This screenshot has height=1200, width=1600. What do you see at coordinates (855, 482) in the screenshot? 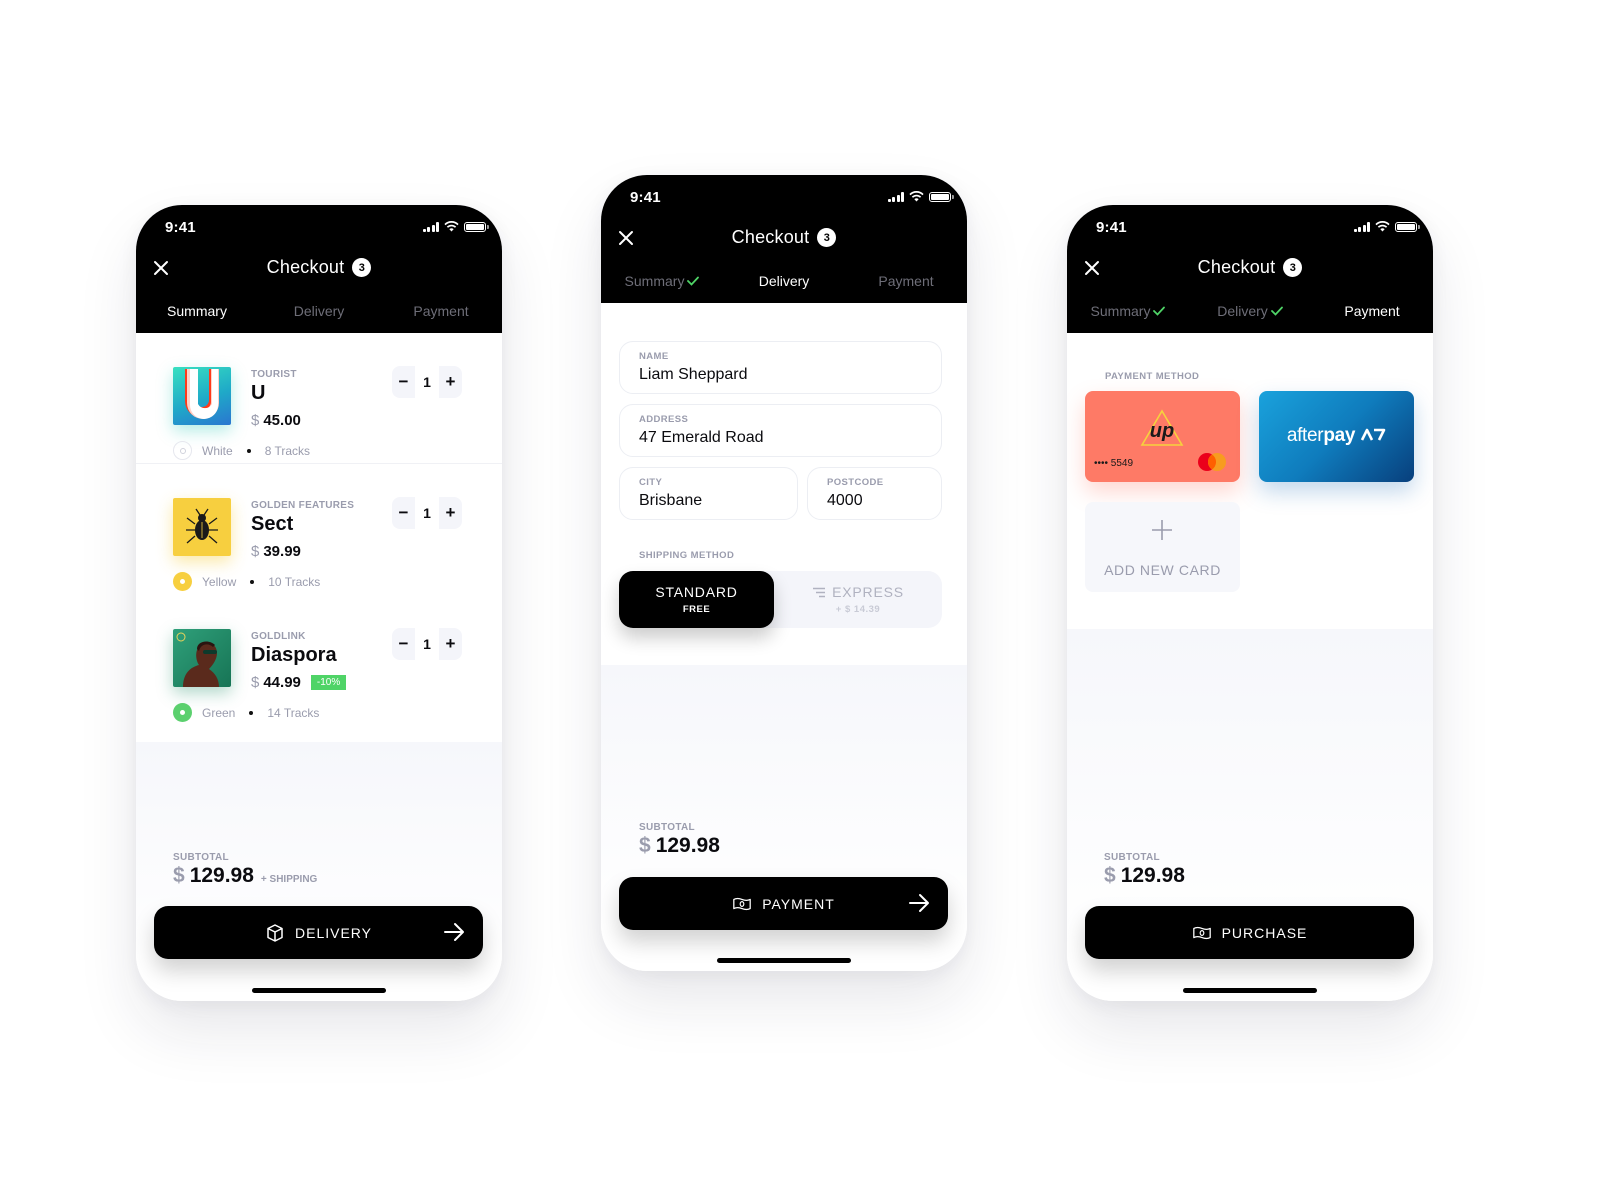
I see `field-label: POSTCODE` at bounding box center [855, 482].